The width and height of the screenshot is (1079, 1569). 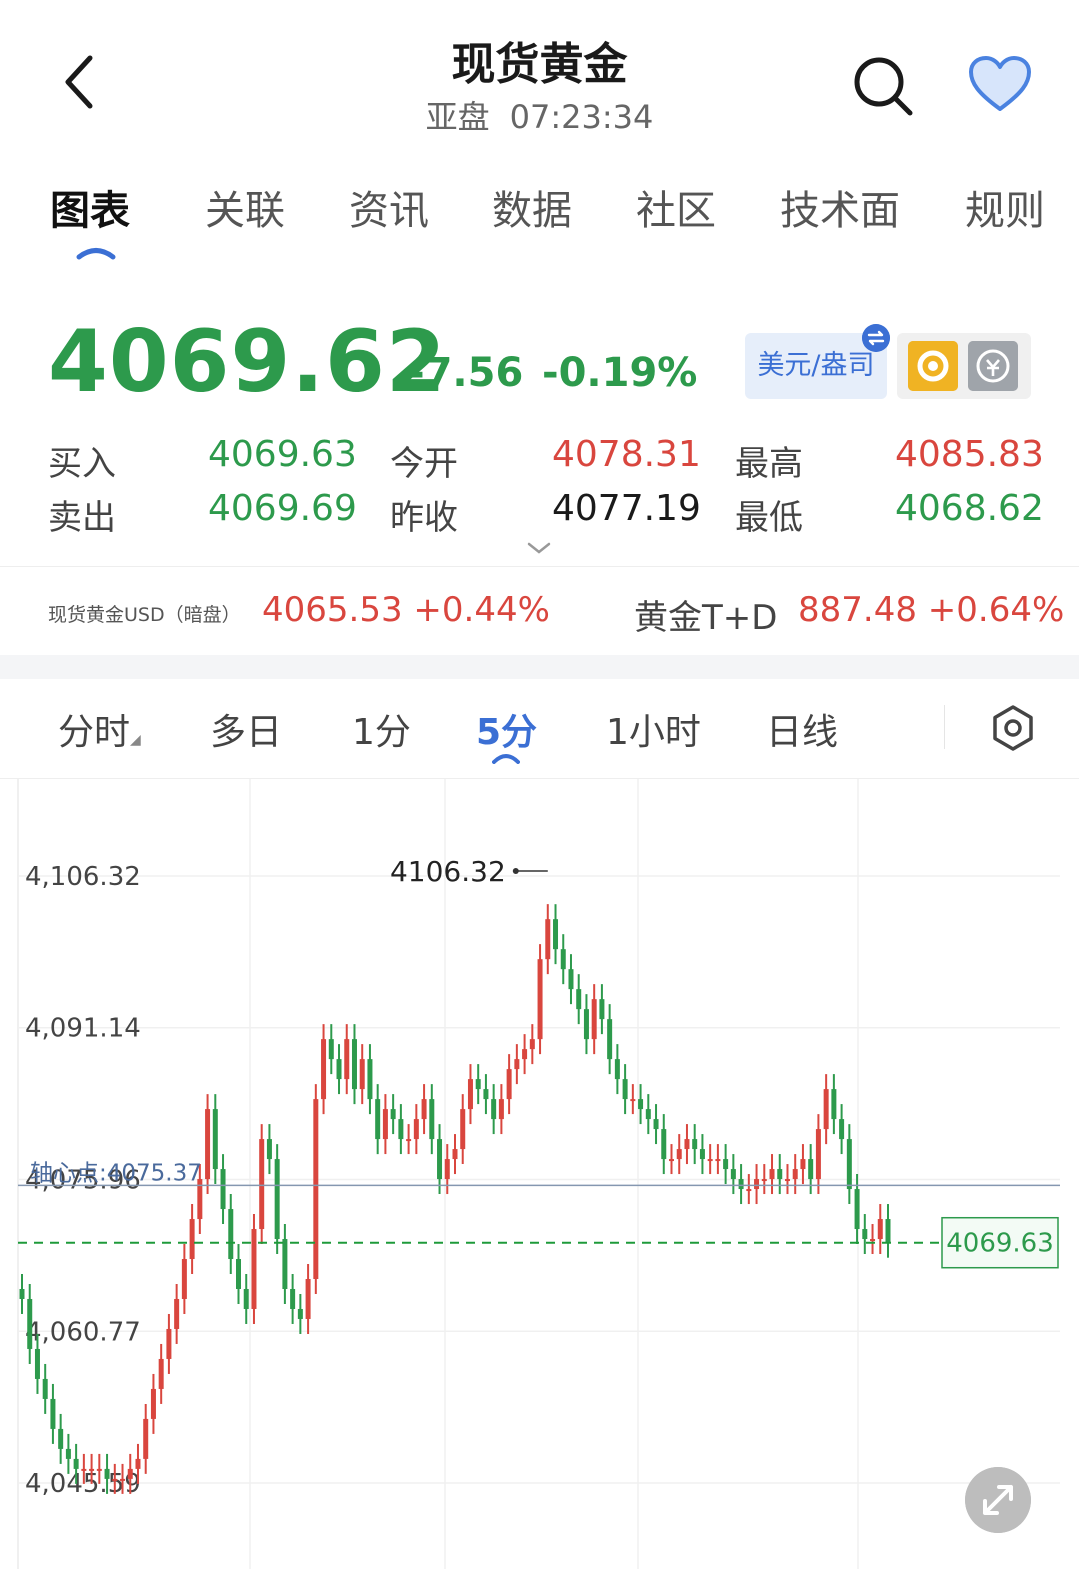 I want to click on section-gap, so click(x=539, y=667).